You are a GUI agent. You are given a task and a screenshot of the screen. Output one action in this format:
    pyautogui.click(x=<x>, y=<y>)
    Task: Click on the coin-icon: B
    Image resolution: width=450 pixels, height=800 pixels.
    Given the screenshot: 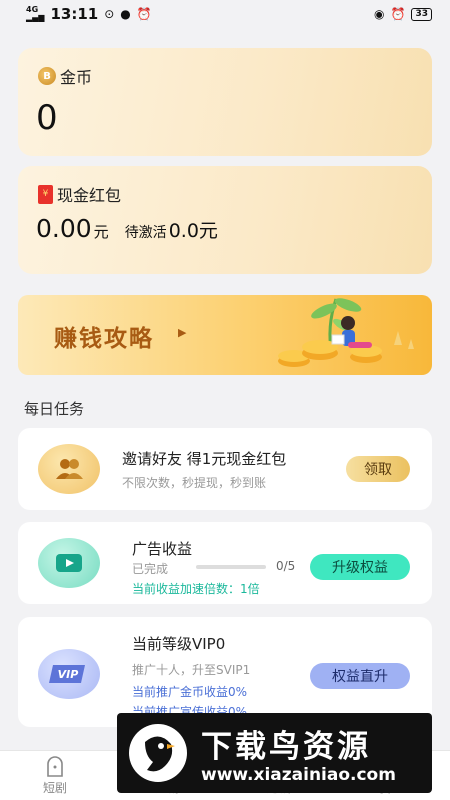 What is the action you would take?
    pyautogui.click(x=47, y=76)
    